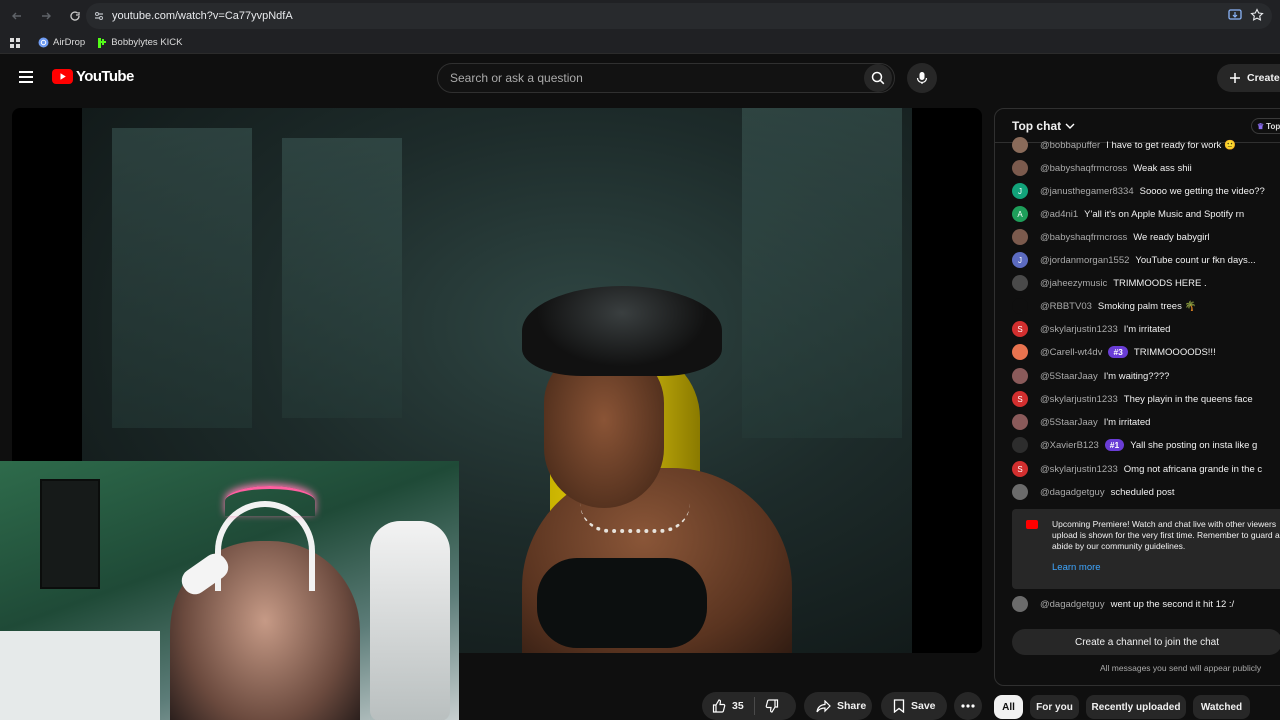  What do you see at coordinates (1114, 445) in the screenshot?
I see `rank-badge: #1` at bounding box center [1114, 445].